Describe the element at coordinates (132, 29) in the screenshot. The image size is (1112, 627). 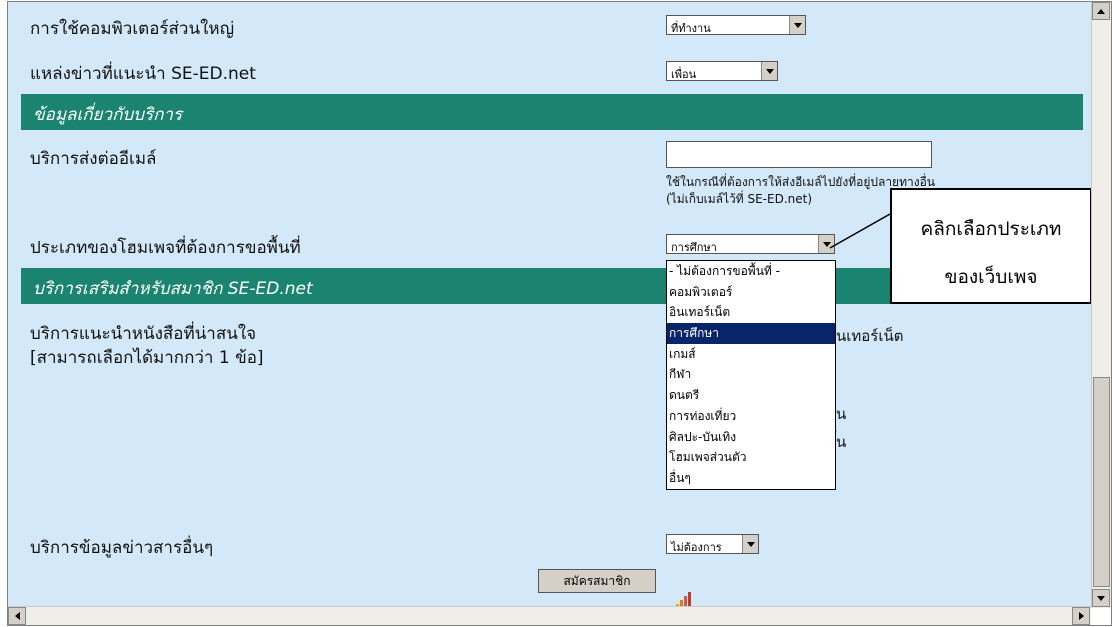
I see `computer-use-label: การใช้คอมพิวเตอร์ส่วนใหญ่` at that location.